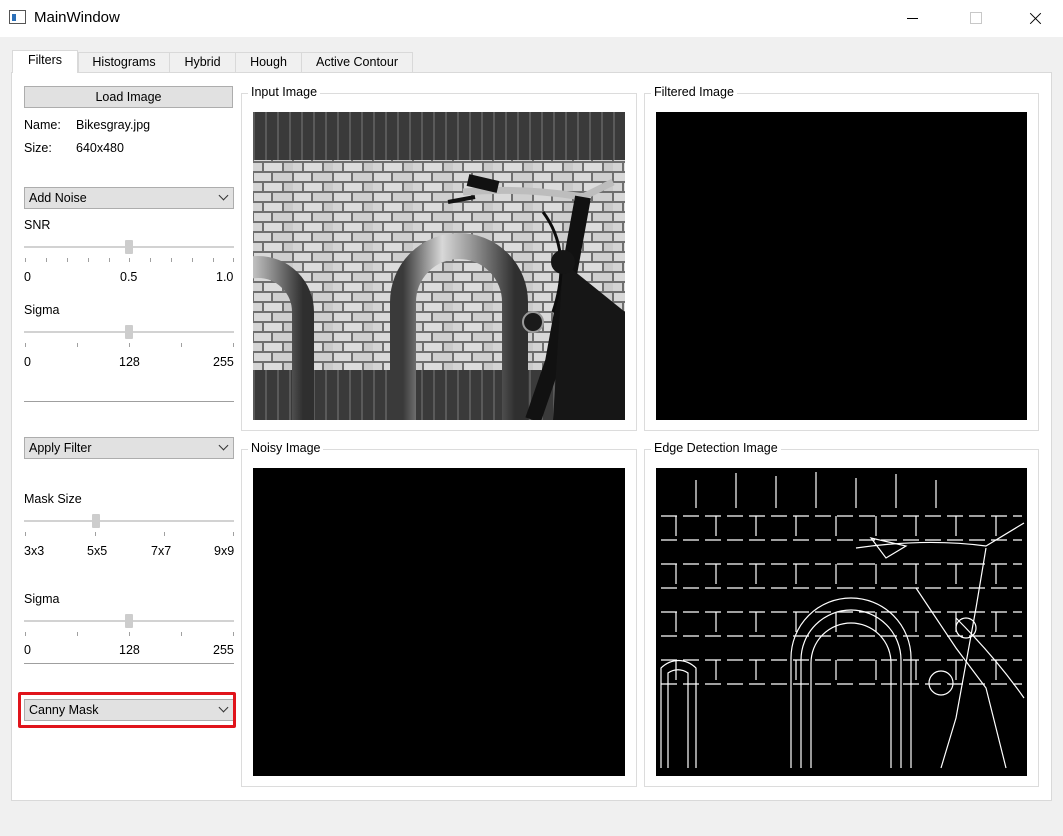 The width and height of the screenshot is (1063, 836). I want to click on slider-groove, so click(129, 521).